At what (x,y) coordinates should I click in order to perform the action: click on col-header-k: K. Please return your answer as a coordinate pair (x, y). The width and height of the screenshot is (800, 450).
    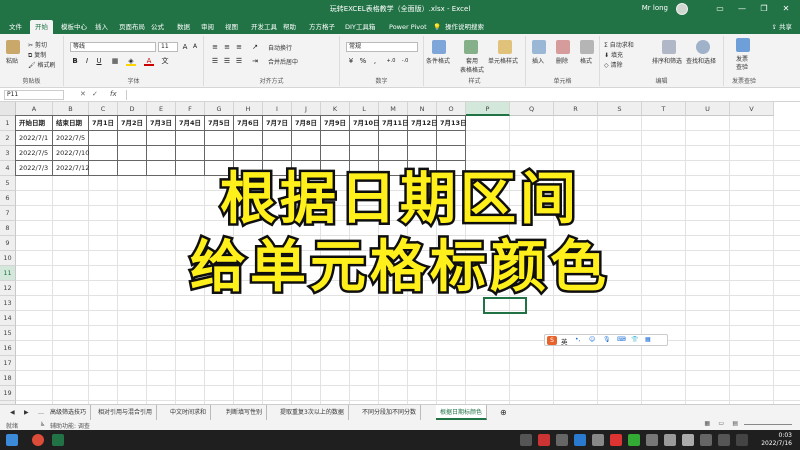
    Looking at the image, I should click on (335, 109).